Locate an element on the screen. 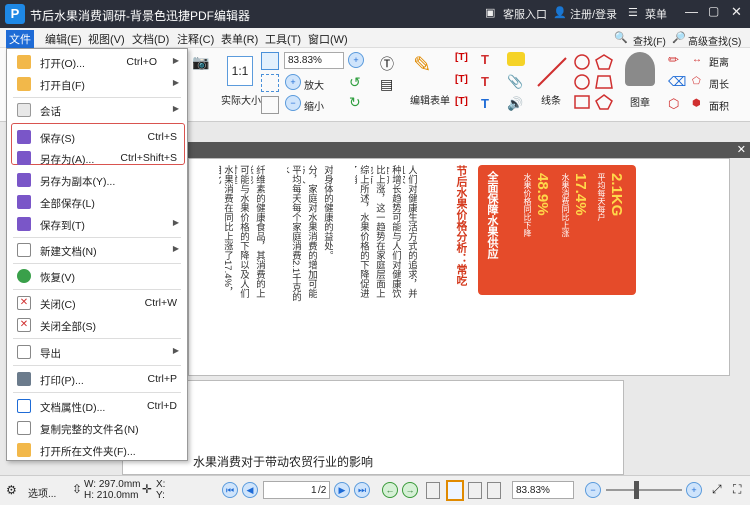 The image size is (750, 505). close-document-icon: ✕ is located at coordinates (741, 149).